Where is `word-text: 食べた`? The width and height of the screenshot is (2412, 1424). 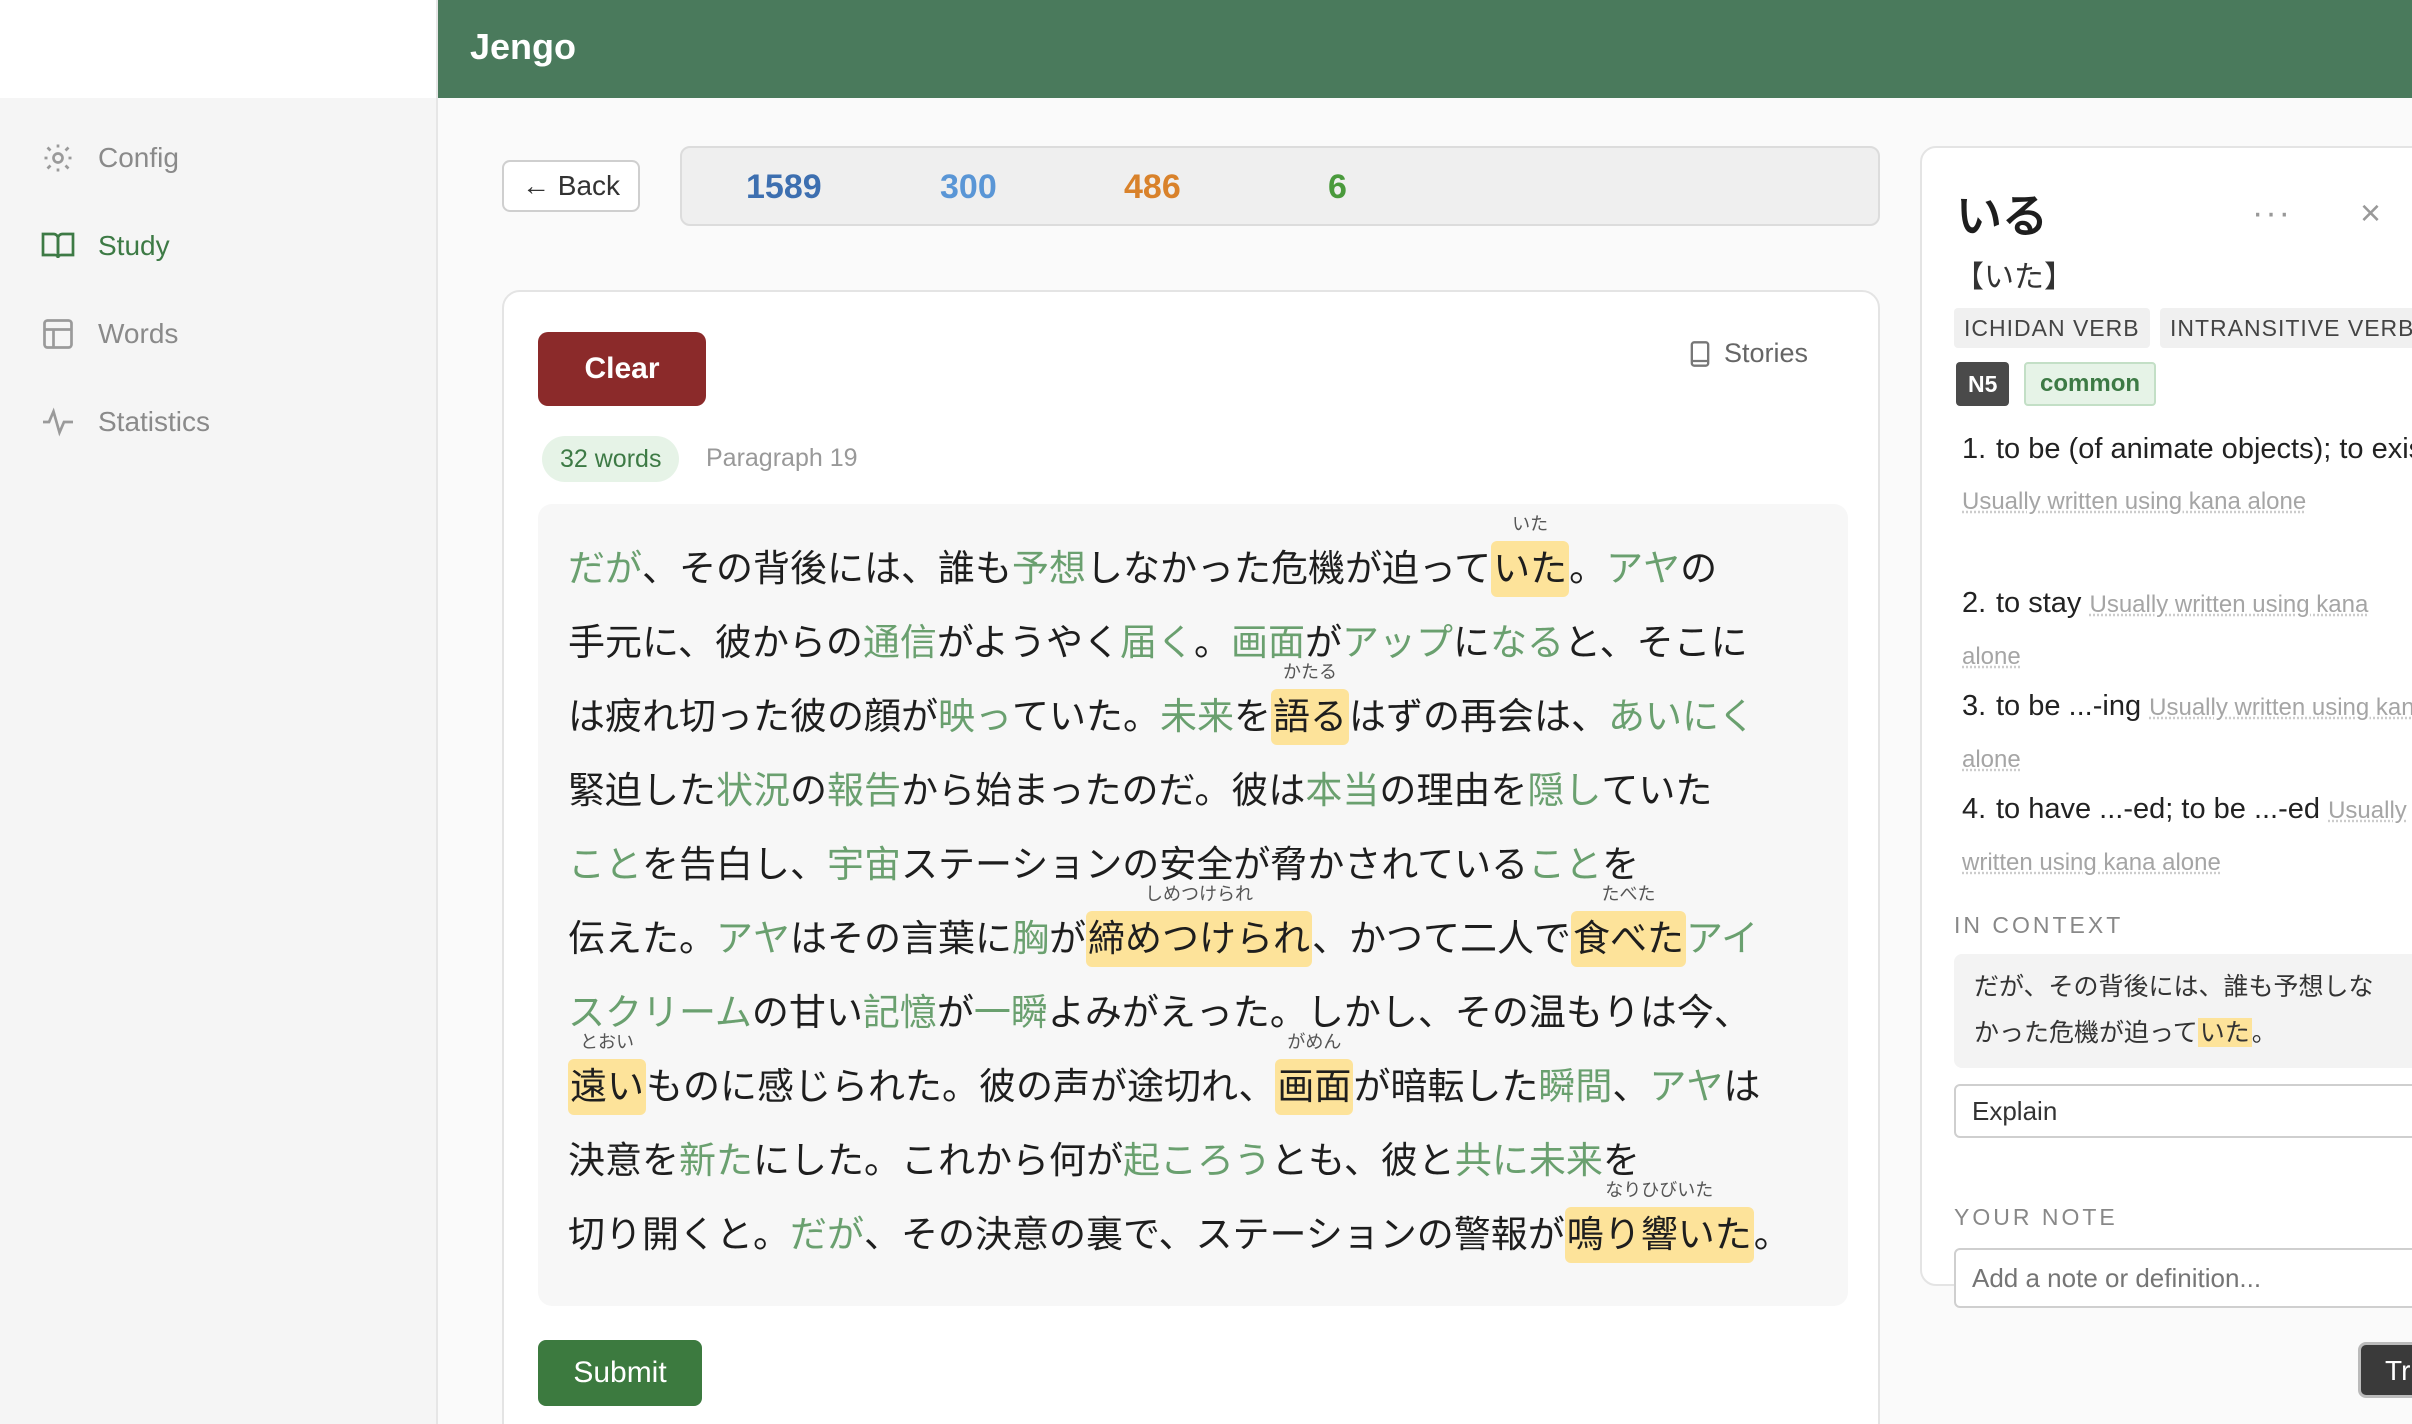
word-text: 食べた is located at coordinates (1628, 938).